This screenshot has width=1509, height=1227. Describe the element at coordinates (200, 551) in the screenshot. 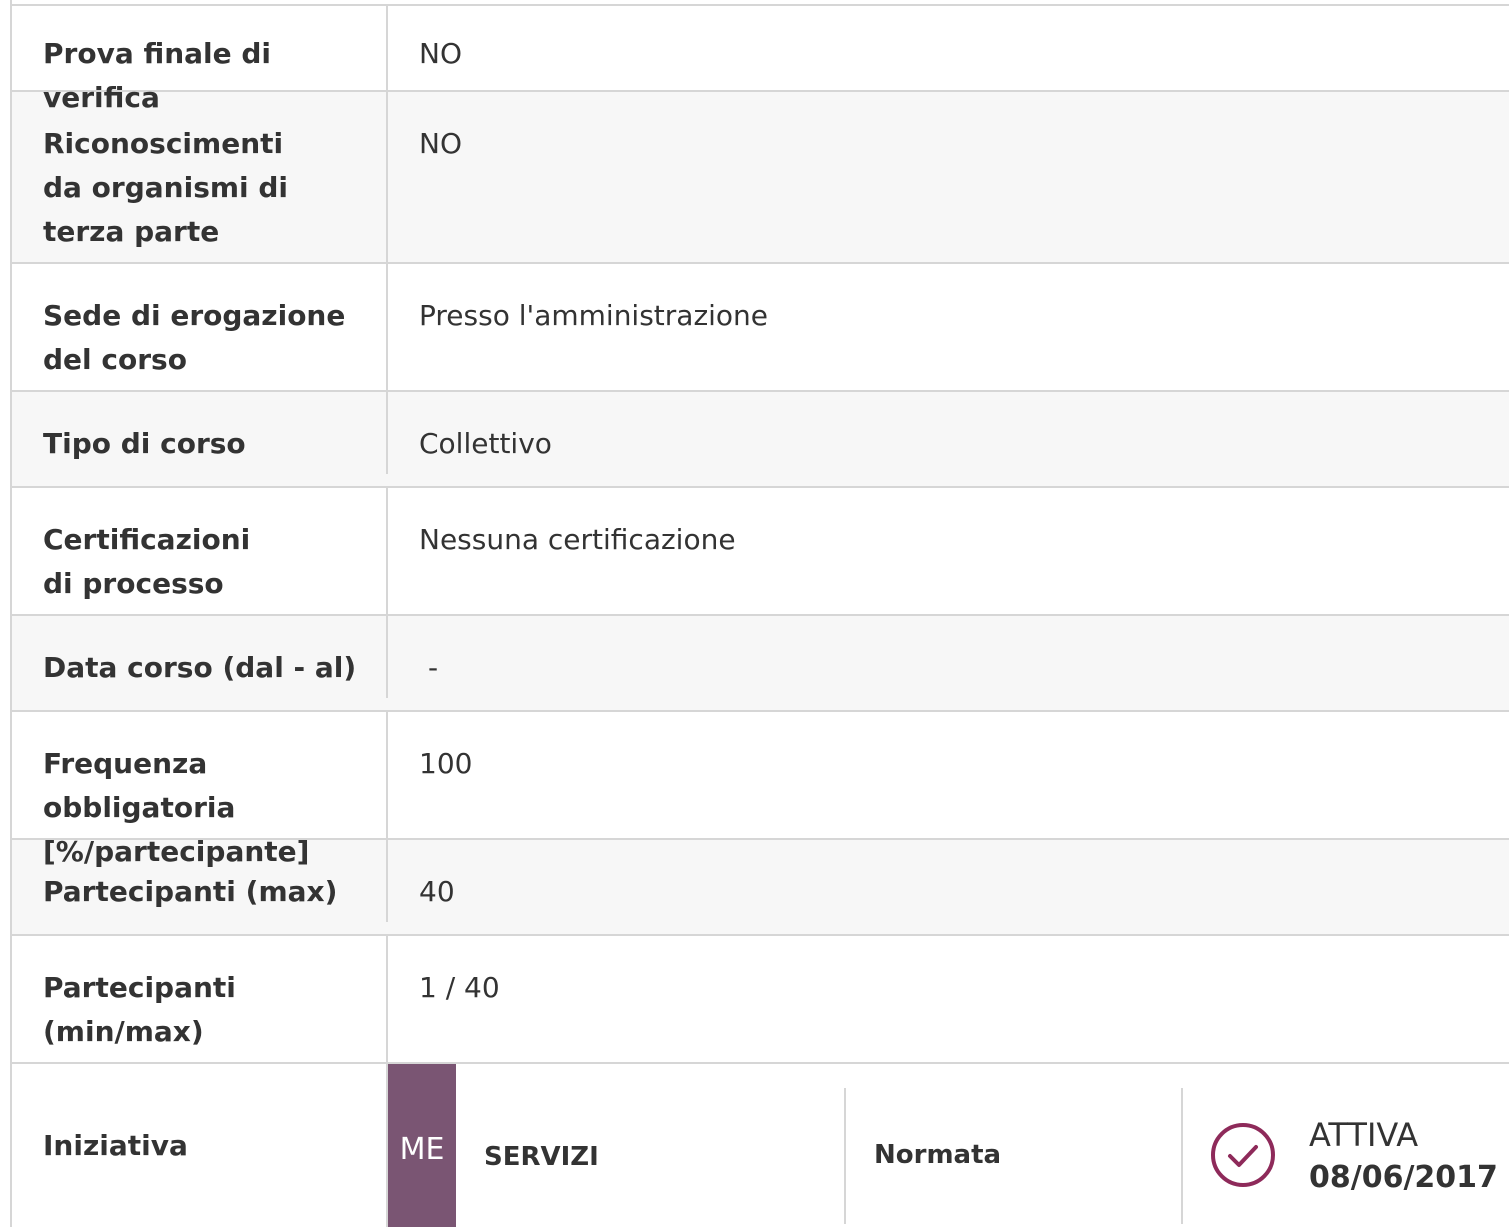

I see `row-label: Certificazioni di processo` at that location.